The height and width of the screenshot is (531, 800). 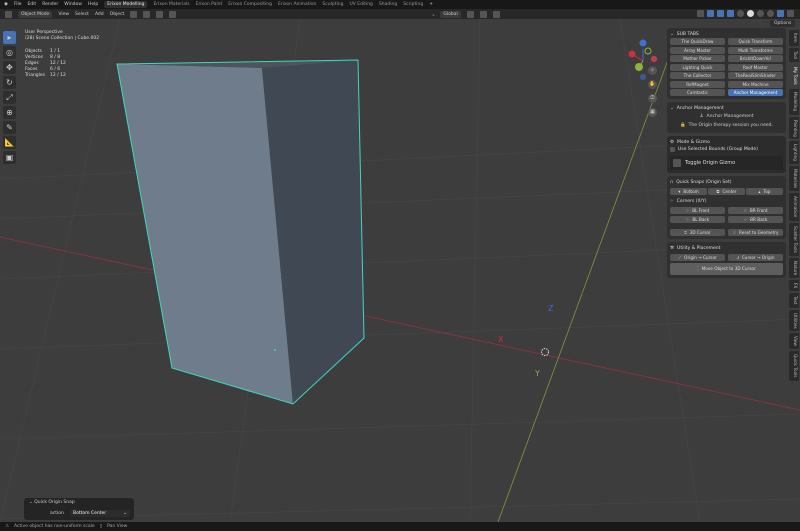 I want to click on annotate-tool-icon: ✎, so click(x=9, y=127).